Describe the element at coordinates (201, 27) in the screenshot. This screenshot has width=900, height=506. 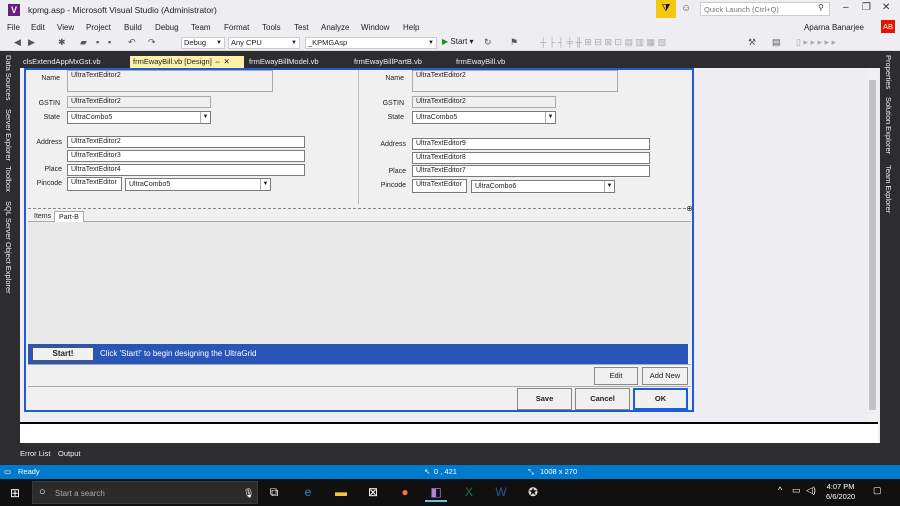
I see `menu-team: Team` at that location.